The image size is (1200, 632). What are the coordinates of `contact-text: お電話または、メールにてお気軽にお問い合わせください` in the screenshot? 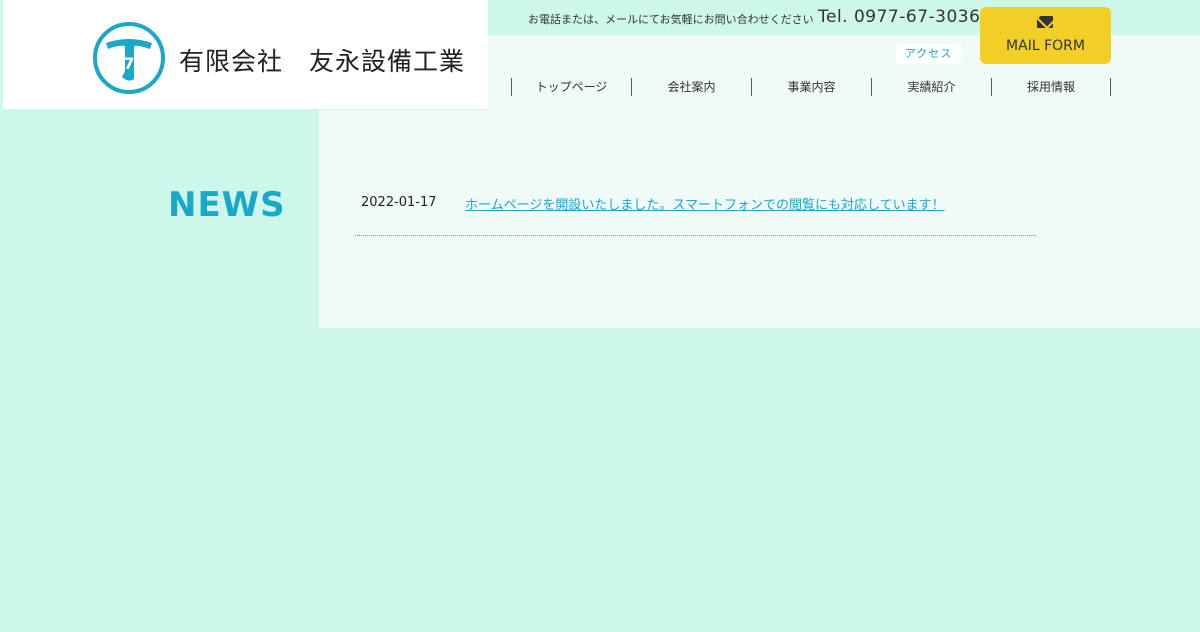 It's located at (671, 19).